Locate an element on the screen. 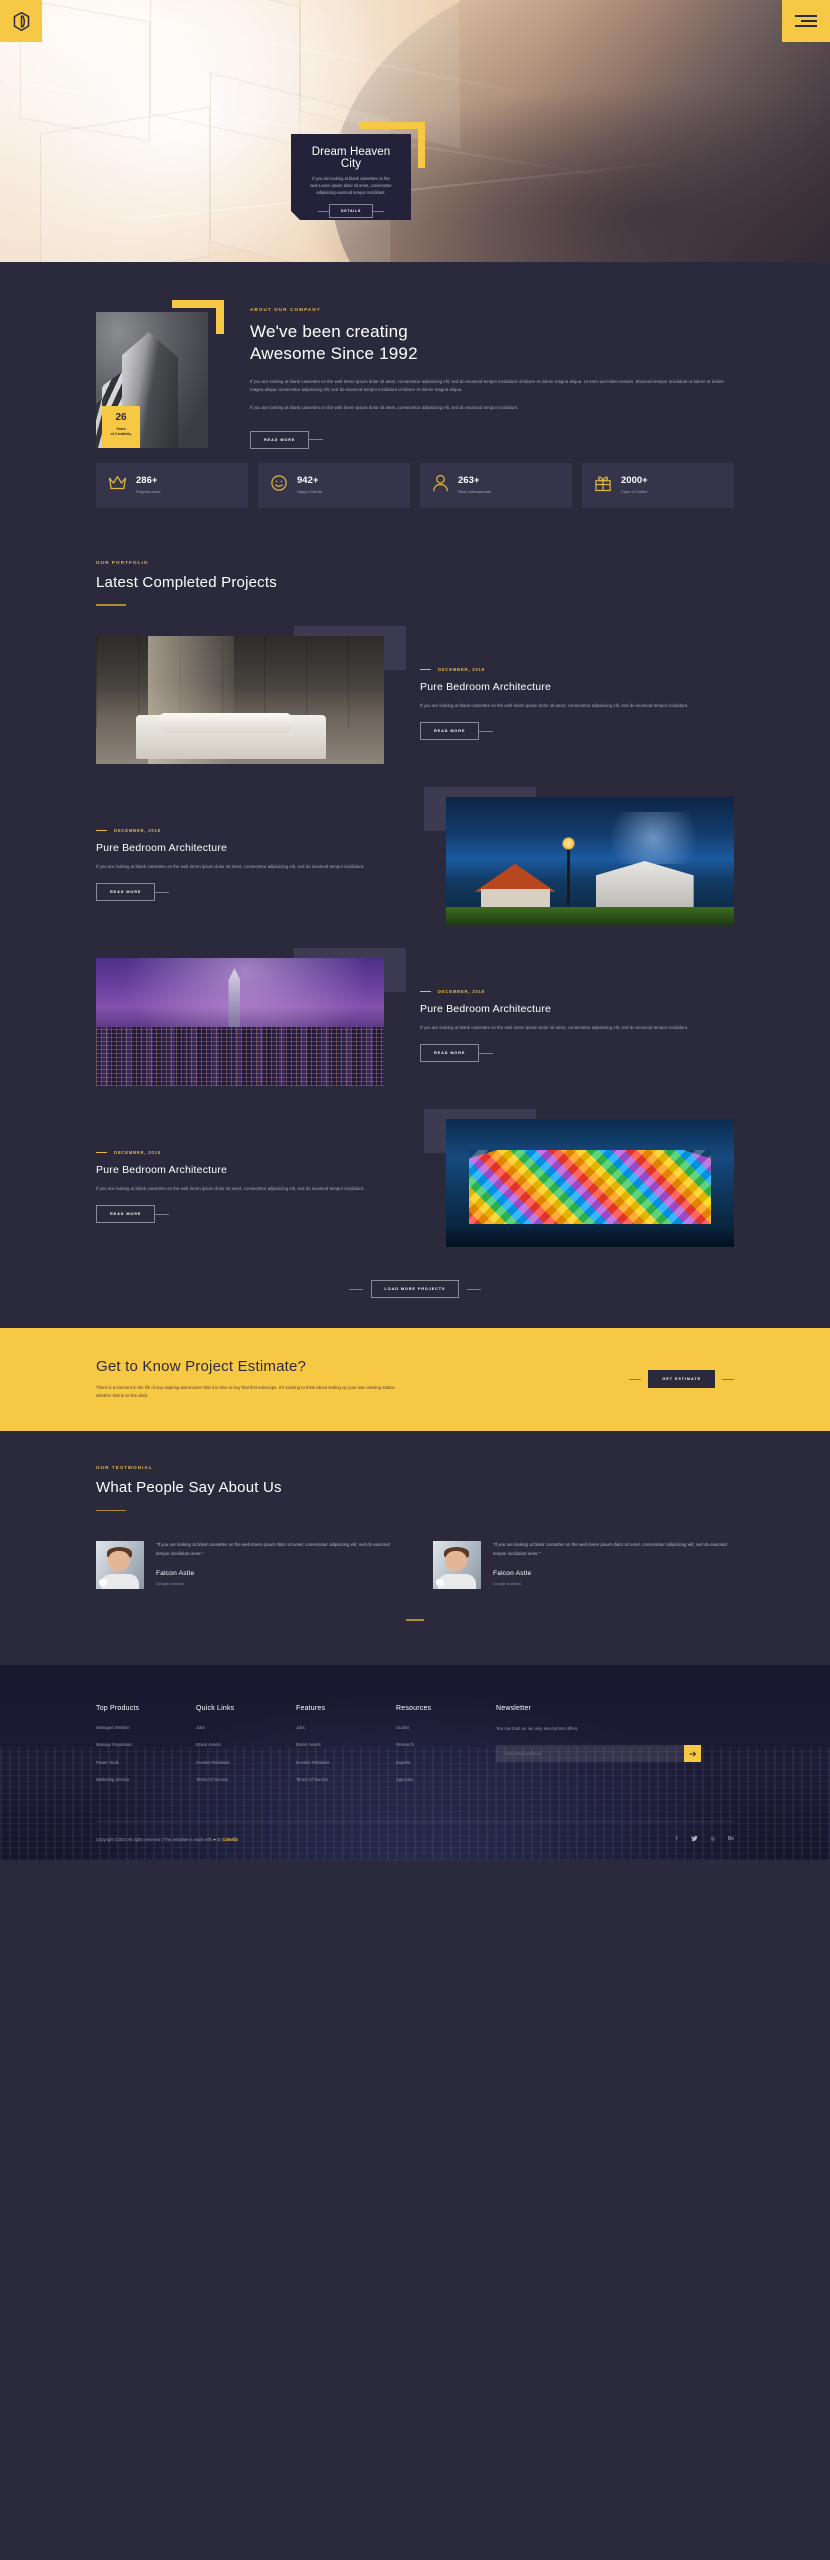 Image resolution: width=830 pixels, height=2560 pixels. testimonial-title-rule is located at coordinates (111, 1510).